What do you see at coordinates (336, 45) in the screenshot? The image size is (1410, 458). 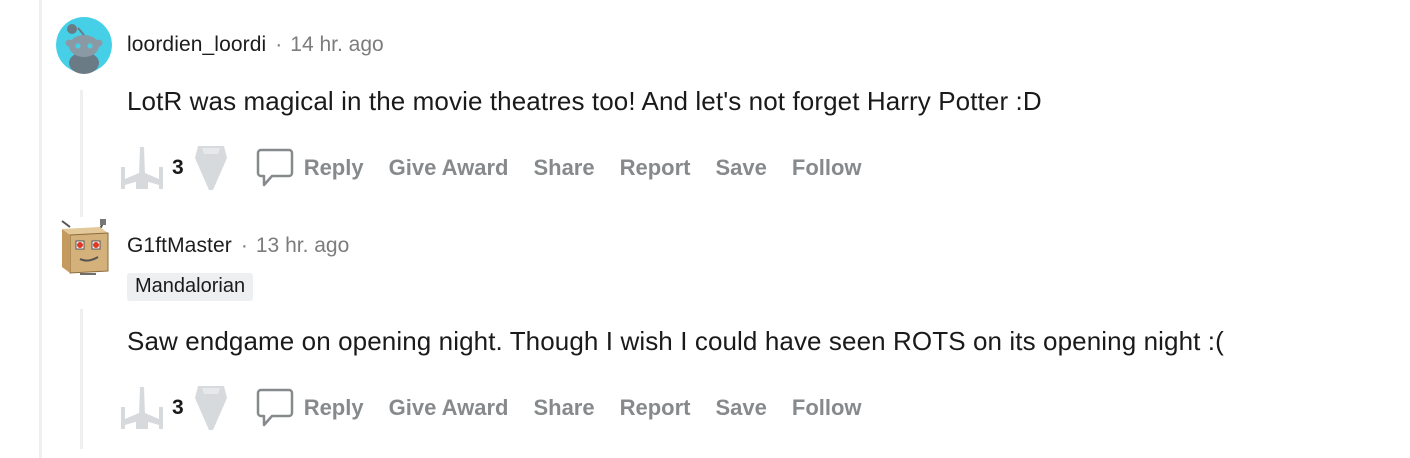 I see `timestamp: 14 hr. ago` at bounding box center [336, 45].